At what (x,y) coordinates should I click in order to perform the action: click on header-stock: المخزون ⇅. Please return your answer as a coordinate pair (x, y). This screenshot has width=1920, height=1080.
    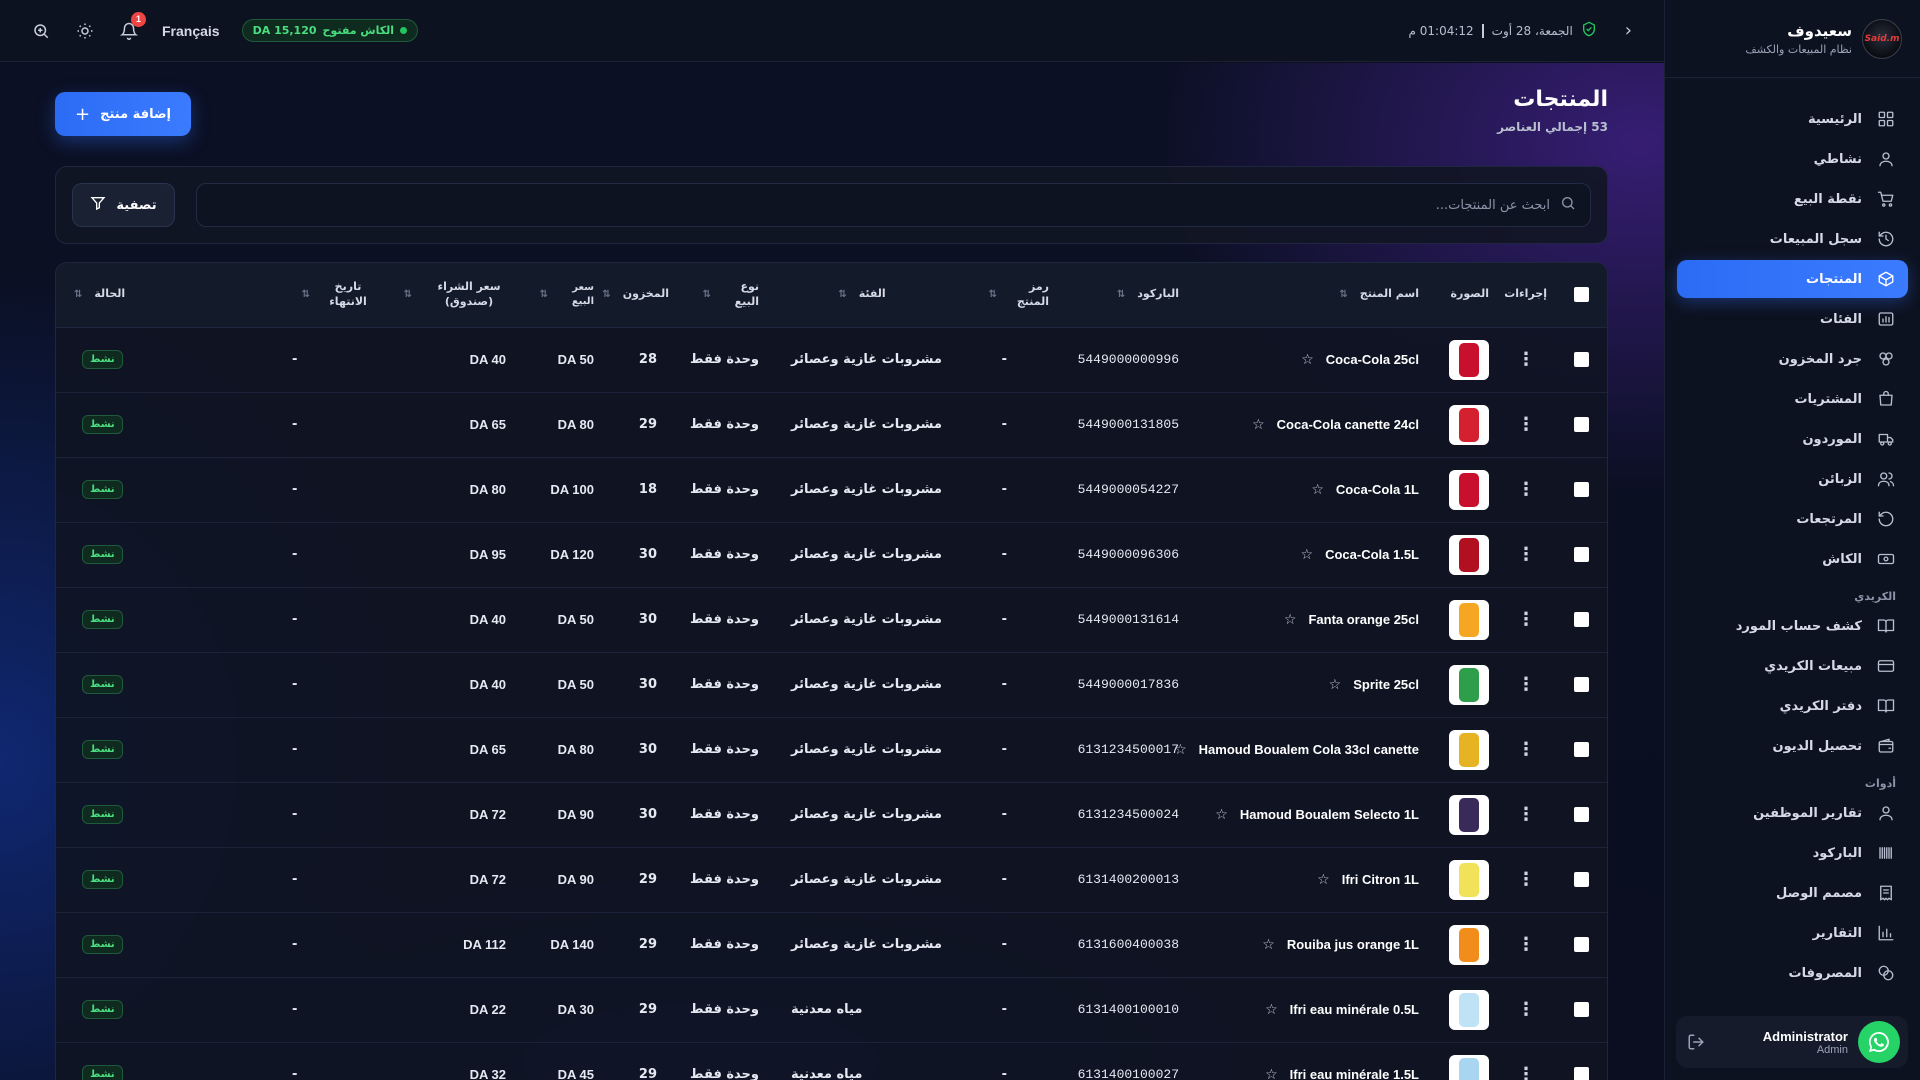
    Looking at the image, I should click on (635, 294).